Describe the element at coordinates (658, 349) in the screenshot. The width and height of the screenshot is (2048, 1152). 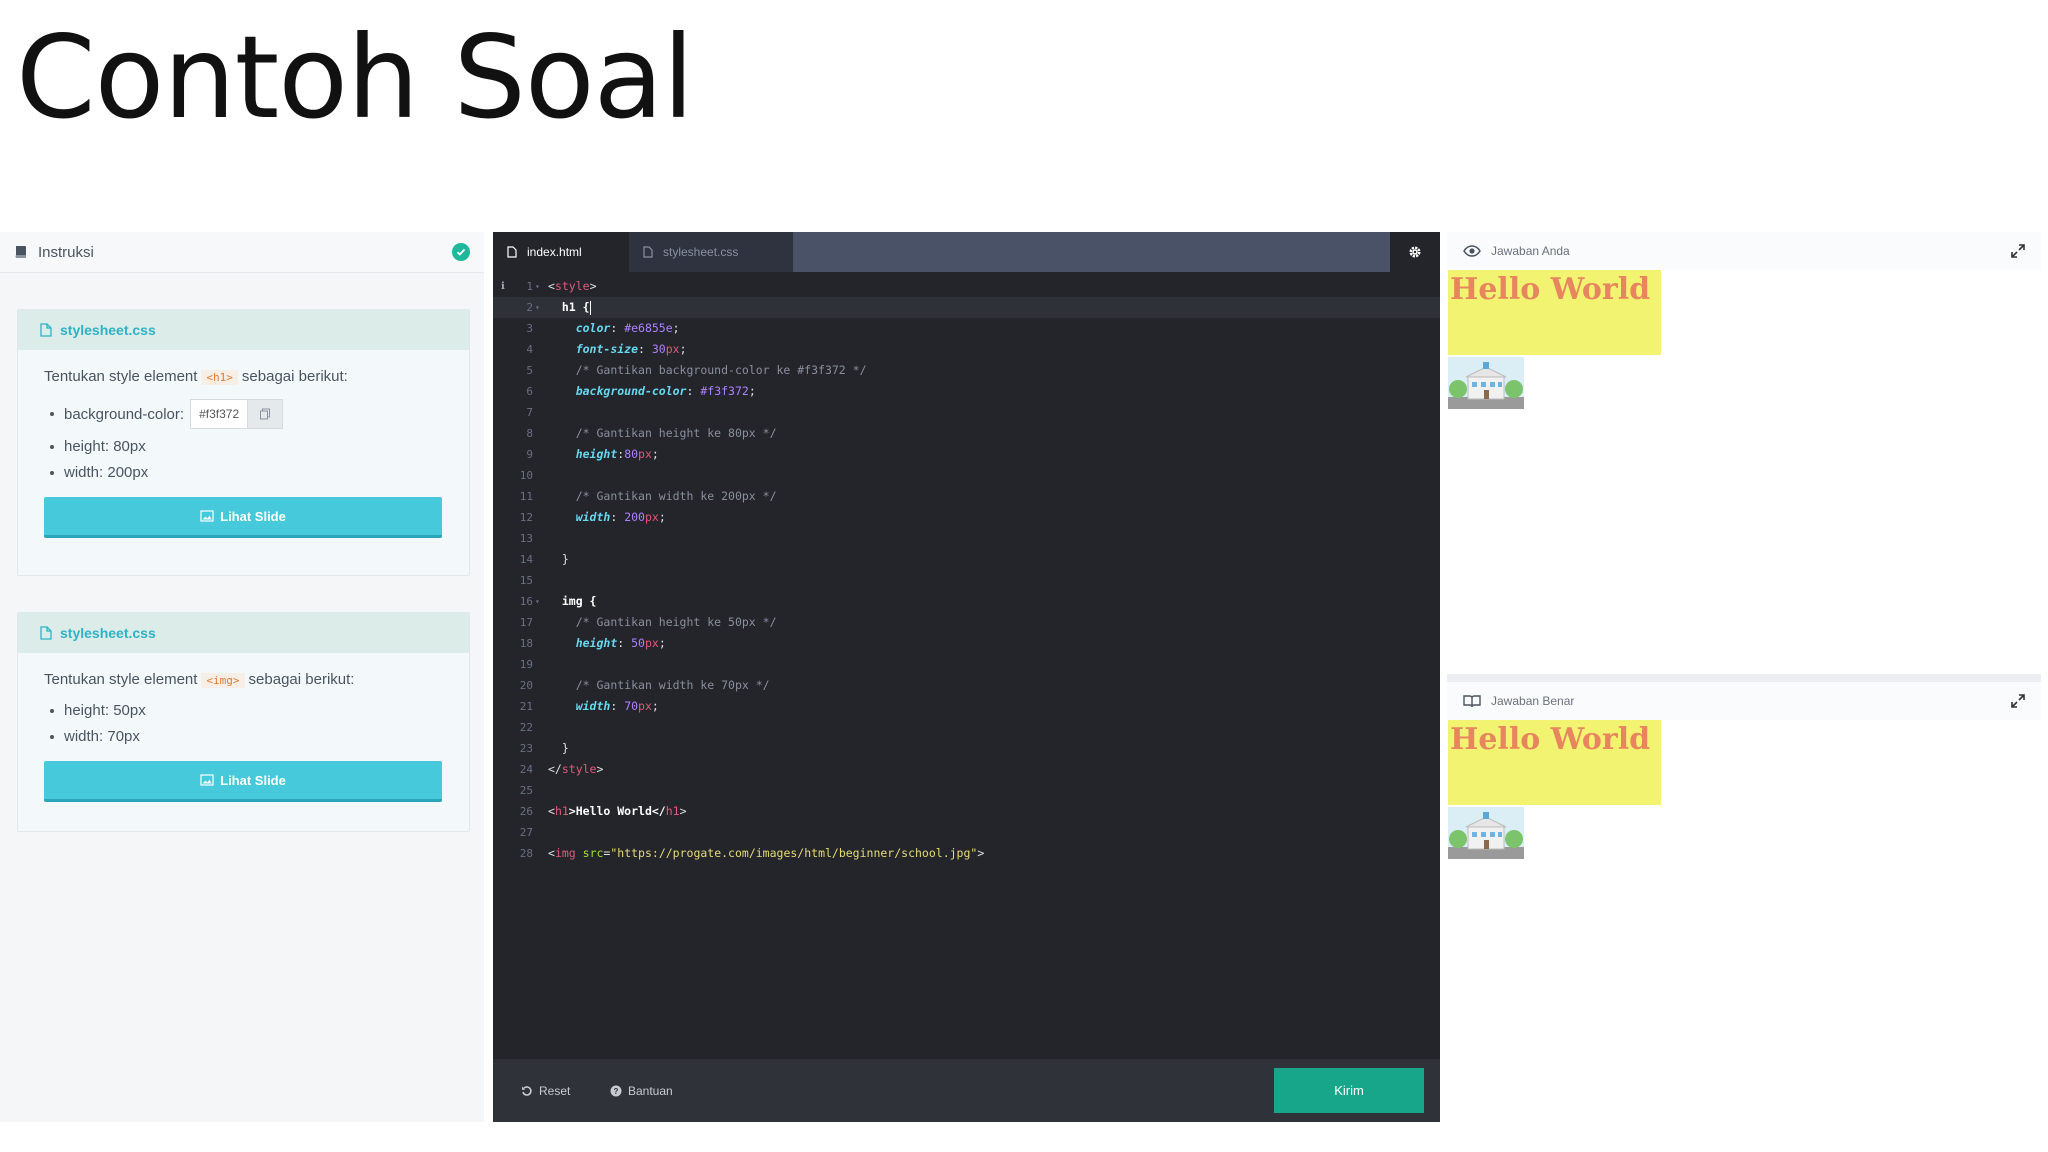
I see `code-token: 30` at that location.